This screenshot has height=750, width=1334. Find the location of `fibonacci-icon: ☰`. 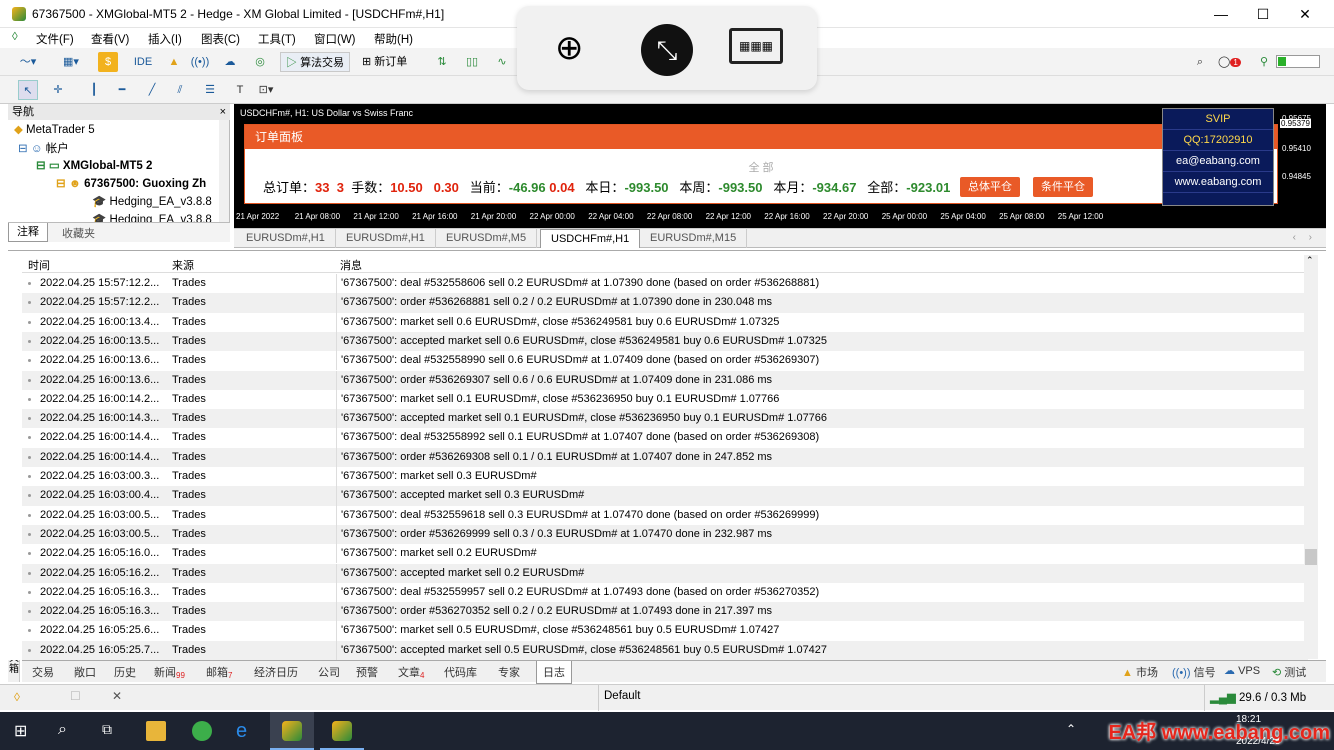

fibonacci-icon: ☰ is located at coordinates (210, 90).